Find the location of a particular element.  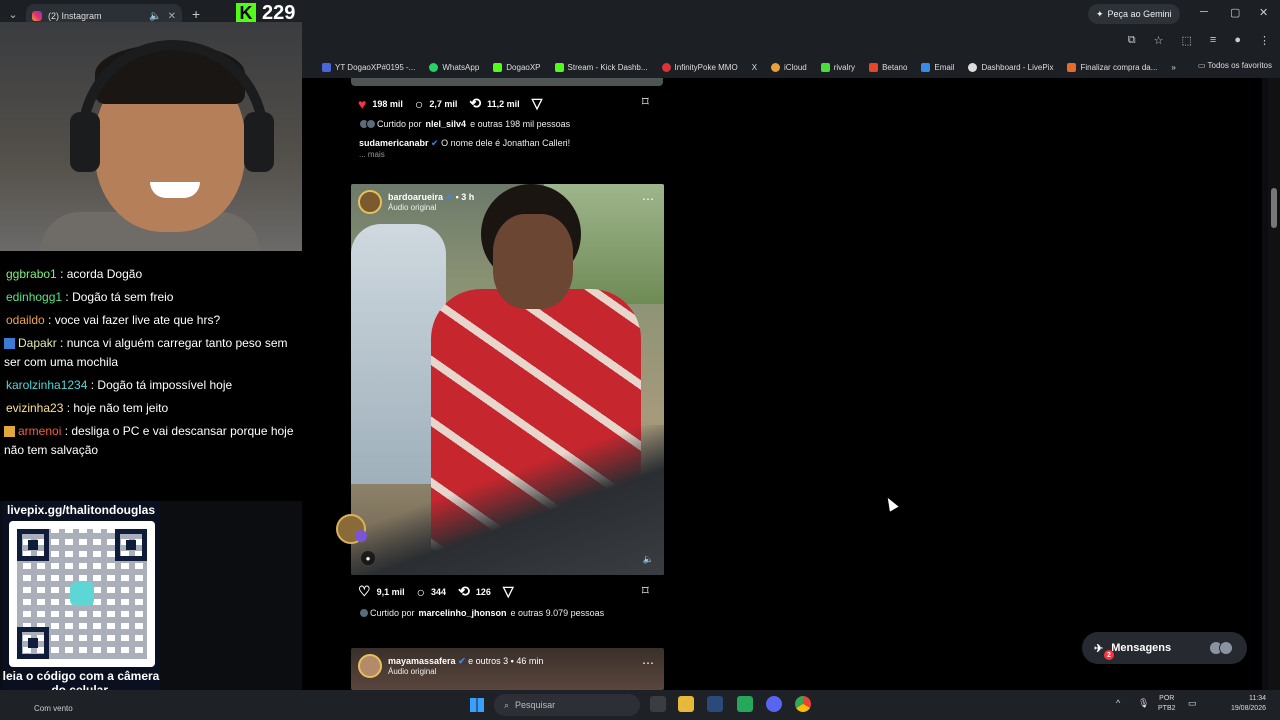

tray-chevron-icon: ^ is located at coordinates (1118, 703).